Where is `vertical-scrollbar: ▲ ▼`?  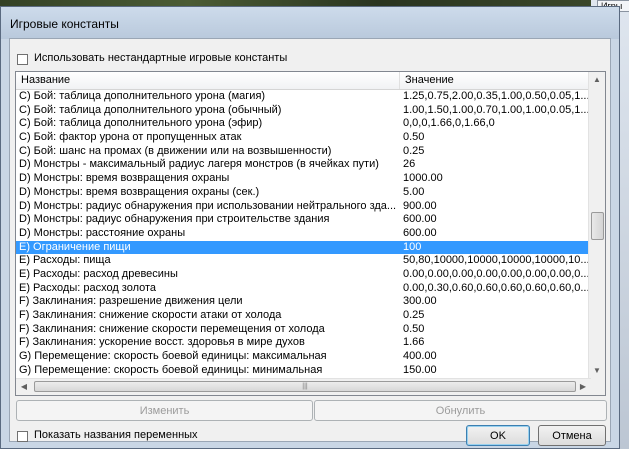
vertical-scrollbar: ▲ ▼ is located at coordinates (596, 225).